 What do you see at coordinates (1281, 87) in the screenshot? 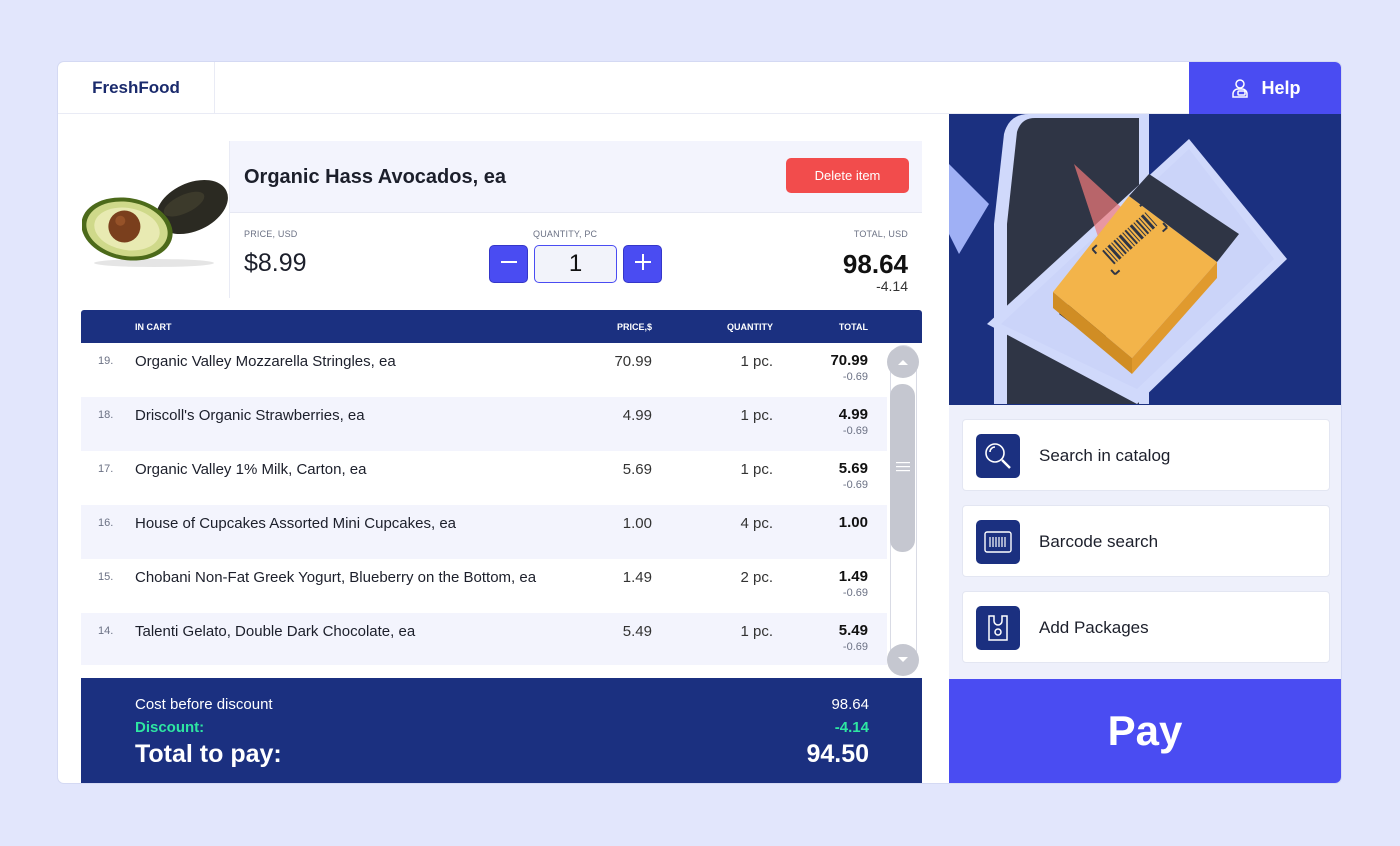
I see `help-label: Help` at bounding box center [1281, 87].